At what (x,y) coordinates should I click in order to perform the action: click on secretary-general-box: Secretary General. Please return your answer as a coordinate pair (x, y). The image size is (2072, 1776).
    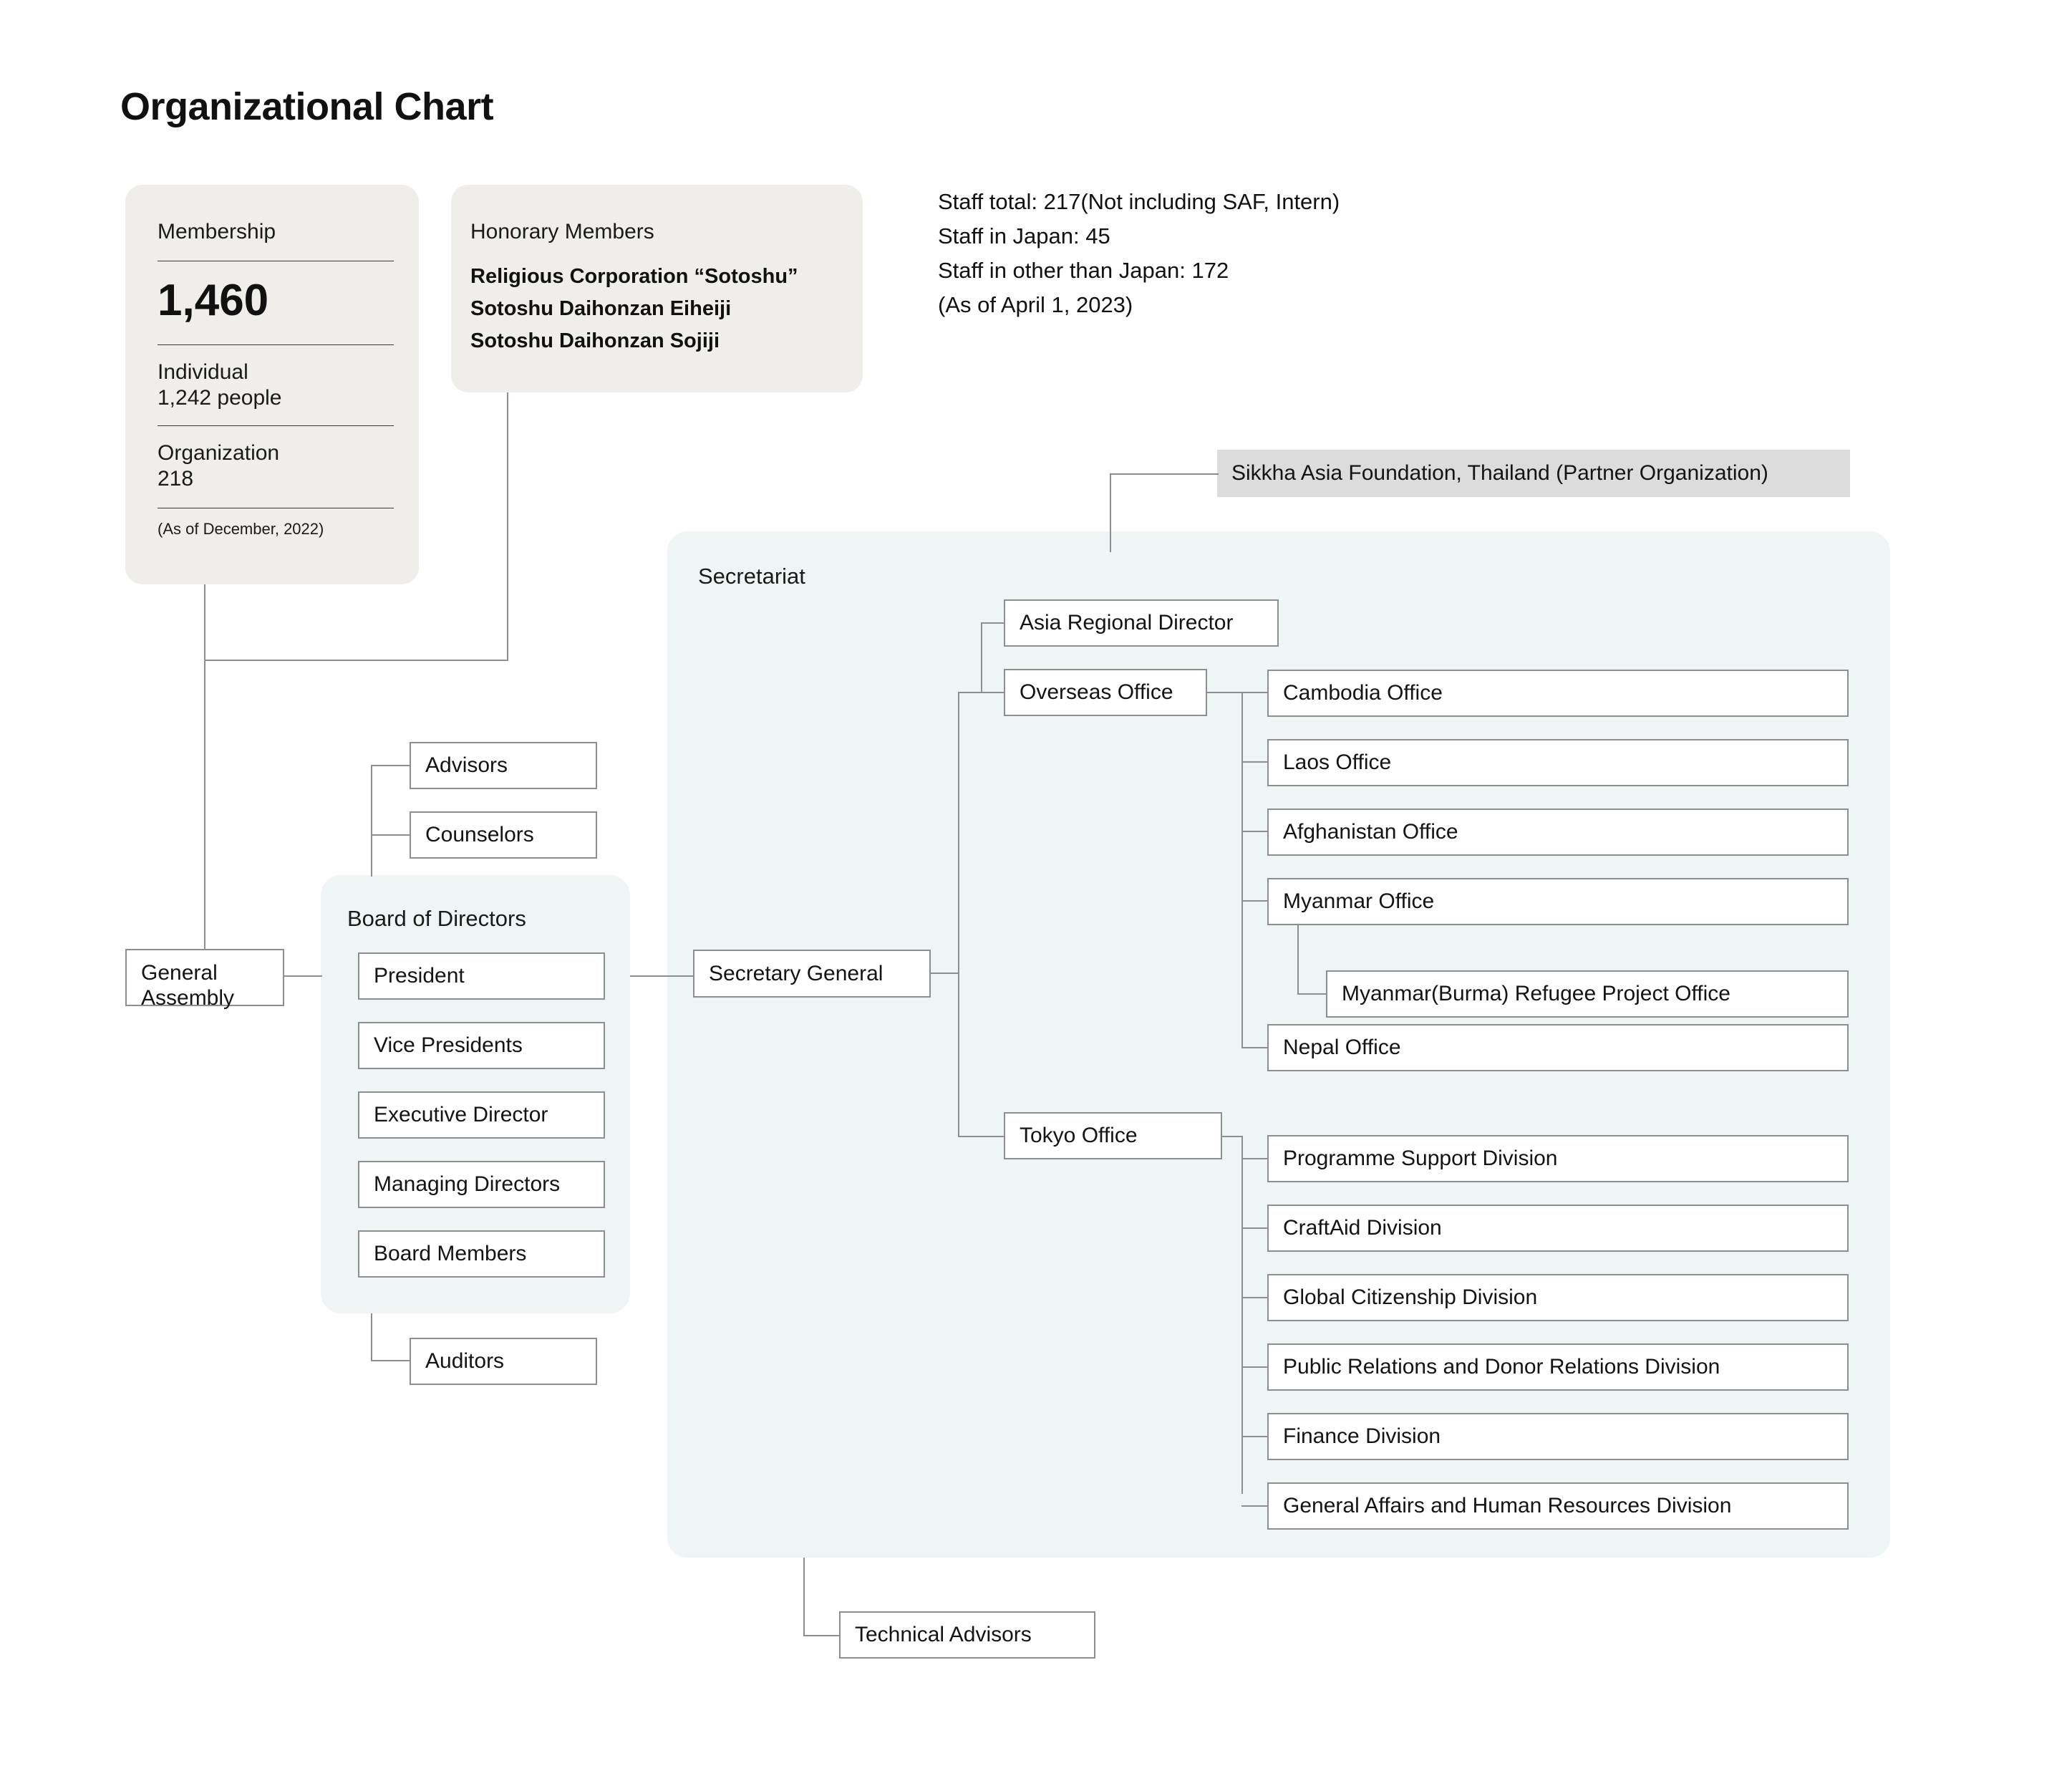
    Looking at the image, I should click on (812, 974).